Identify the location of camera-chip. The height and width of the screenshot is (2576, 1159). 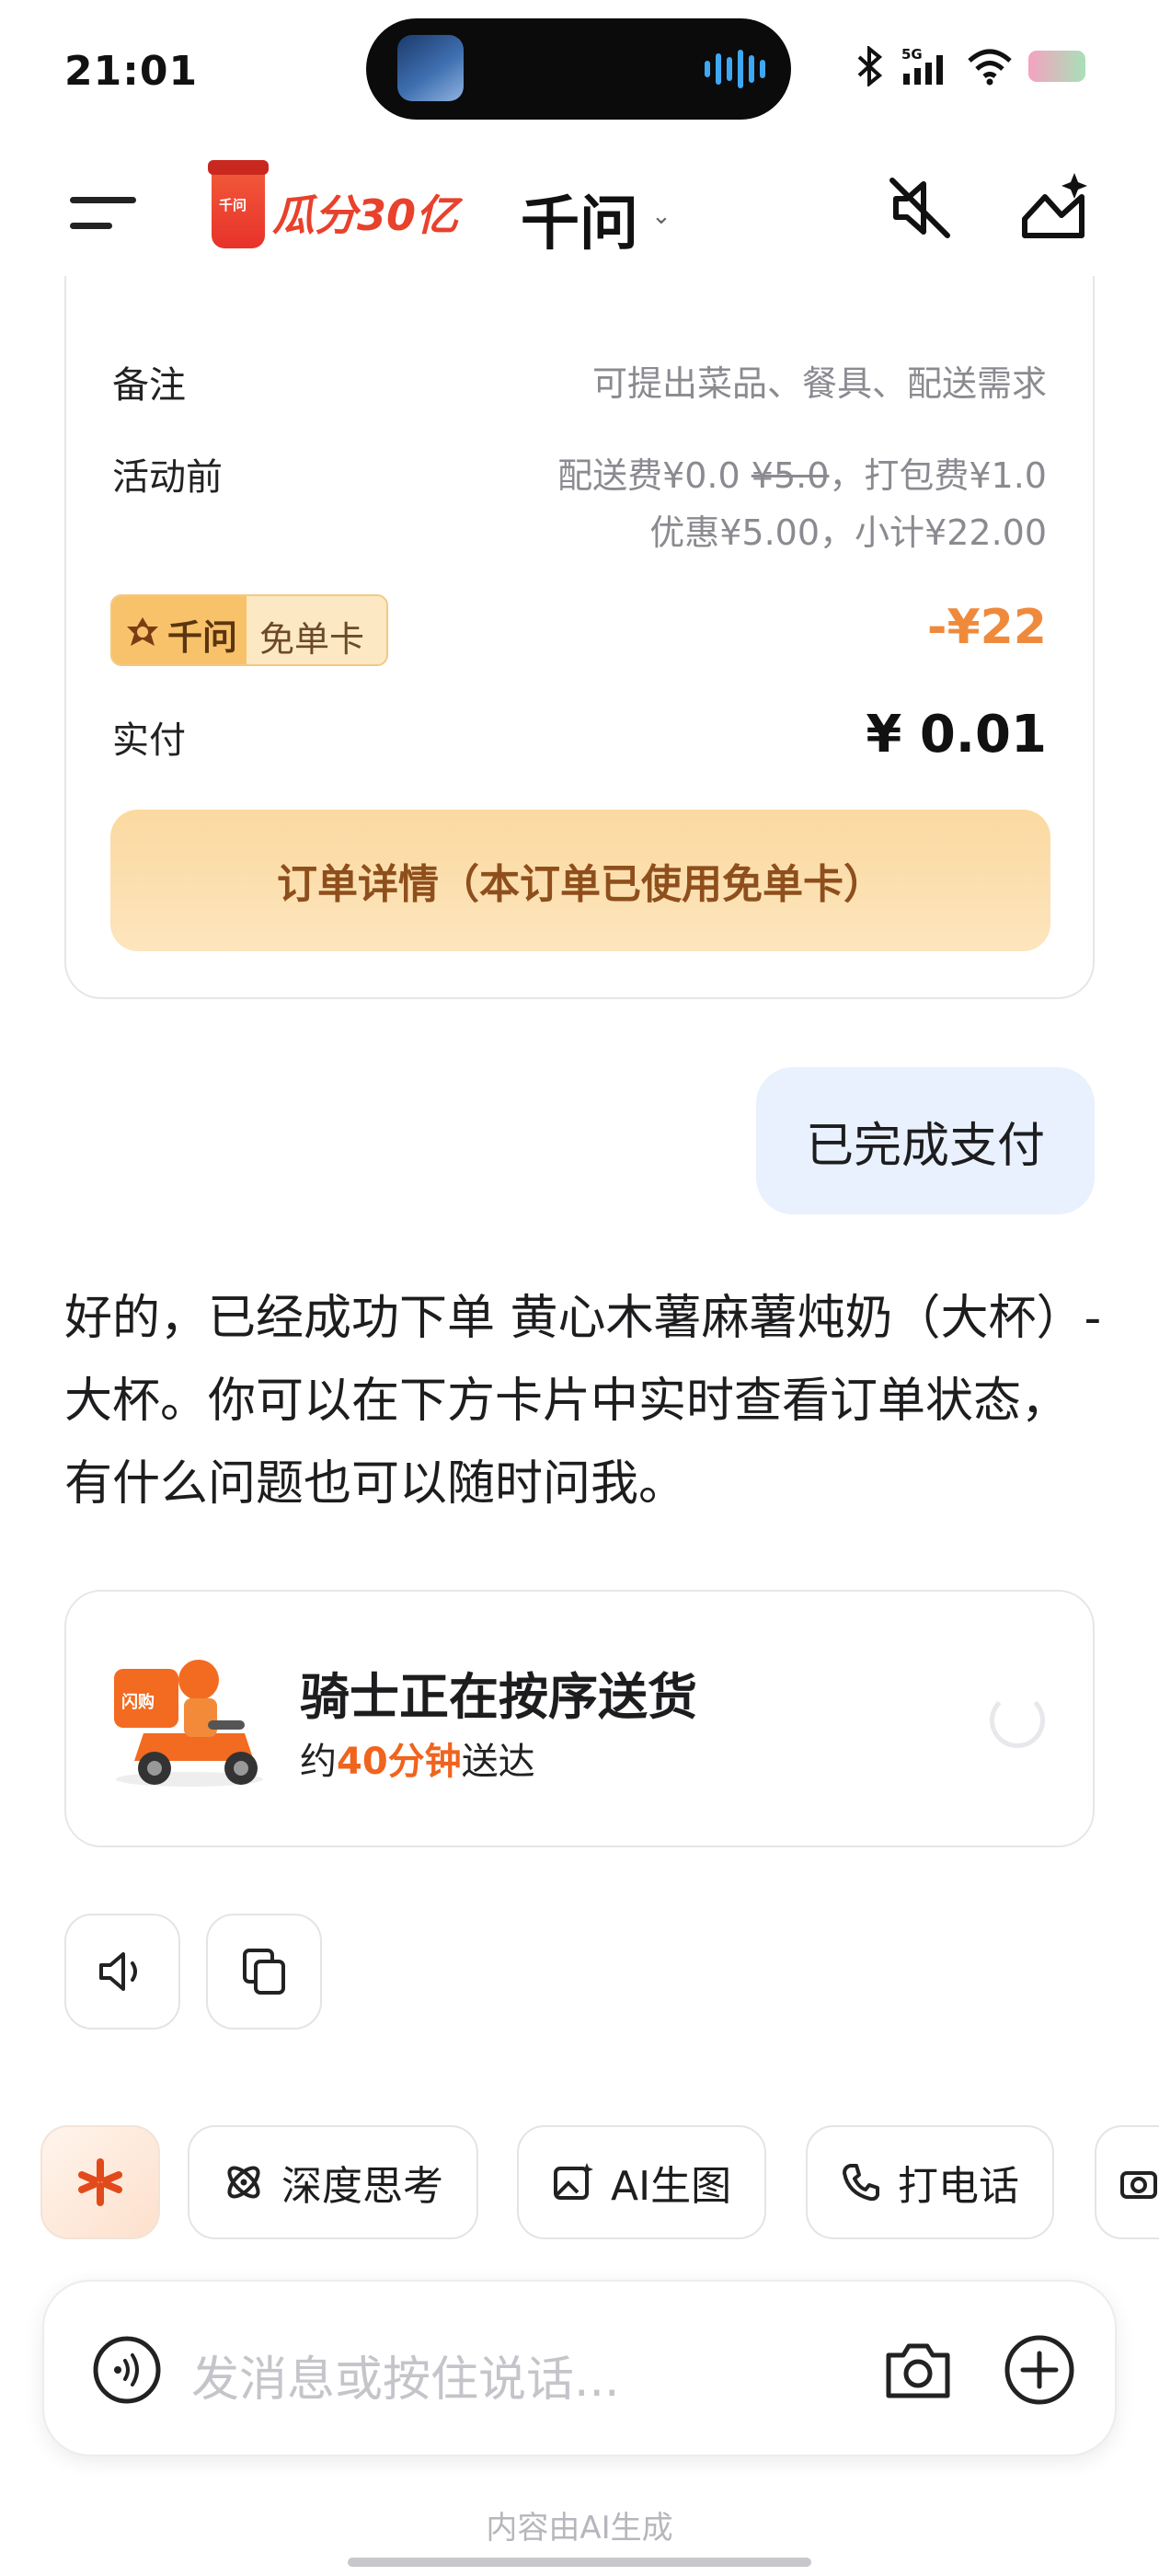
(1127, 2182).